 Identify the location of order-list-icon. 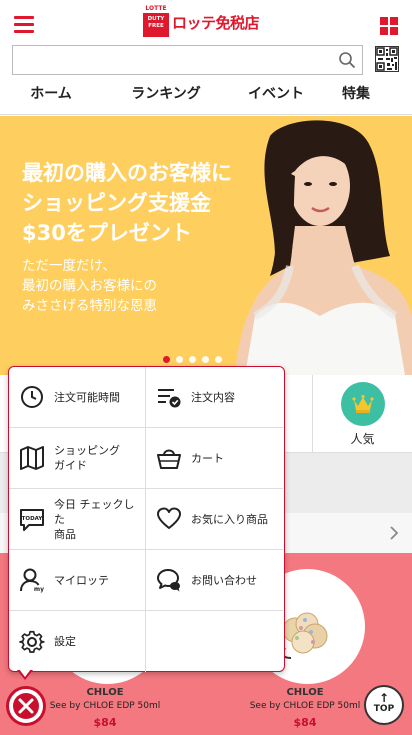
(169, 398).